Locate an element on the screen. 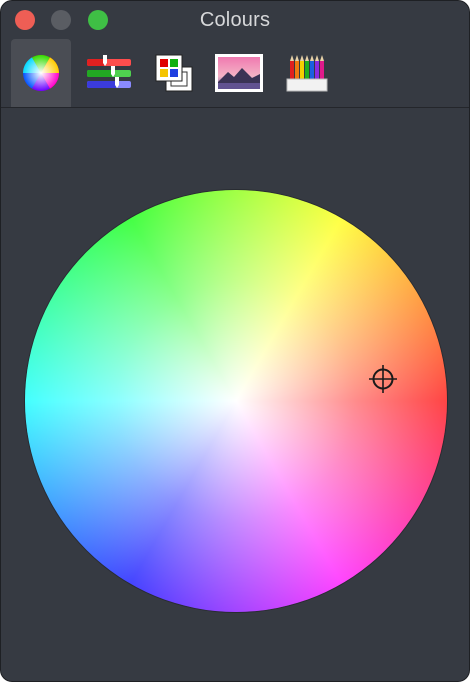 This screenshot has height=682, width=470. toolbar is located at coordinates (235, 73).